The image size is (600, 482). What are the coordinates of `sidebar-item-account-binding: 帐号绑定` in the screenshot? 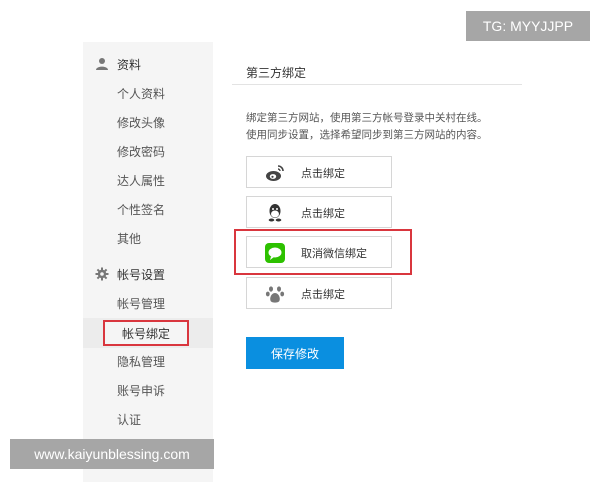 It's located at (146, 333).